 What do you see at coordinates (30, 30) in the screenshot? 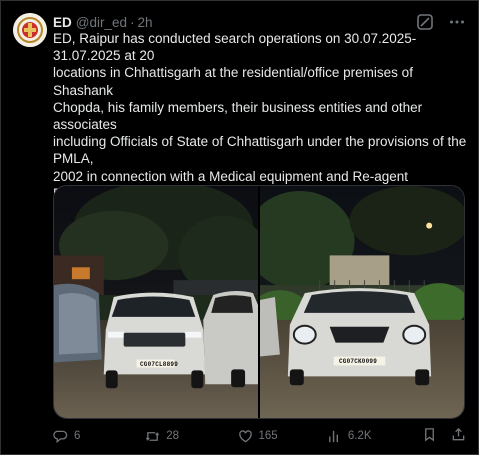
I see `ed-logo-avatar` at bounding box center [30, 30].